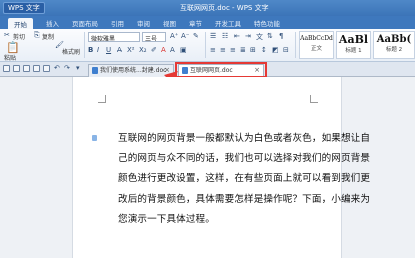 The height and width of the screenshot is (258, 415). I want to click on text-line: 您演示一下具体过程。, so click(166, 219).